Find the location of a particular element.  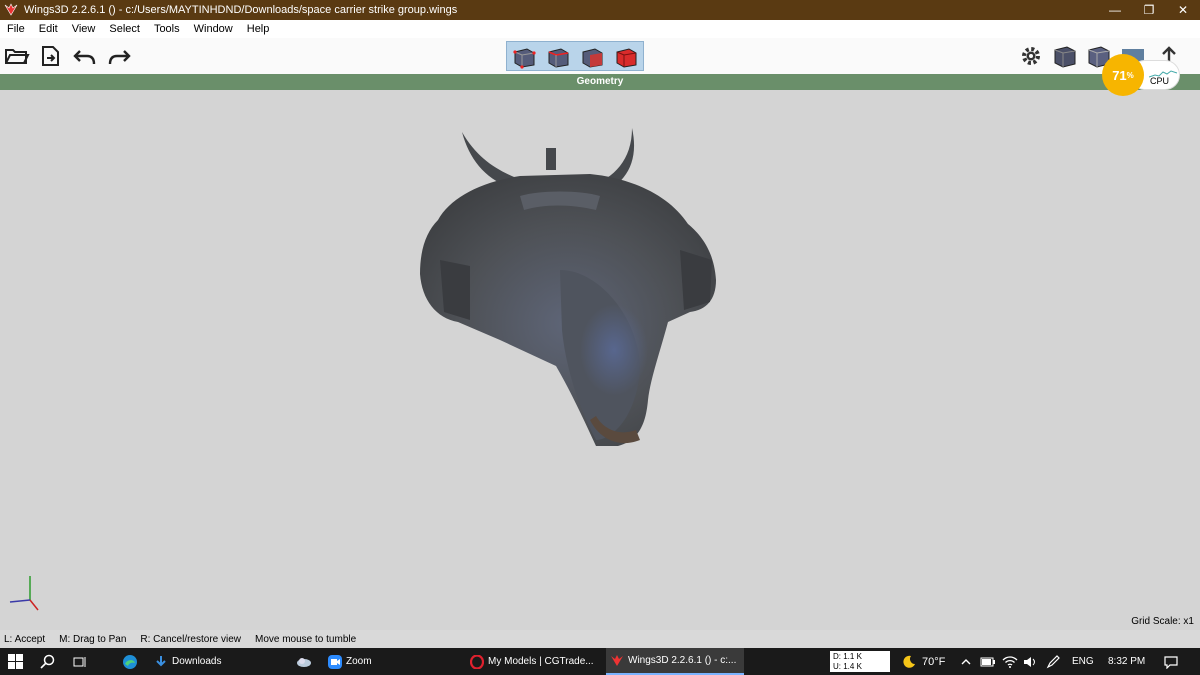

face-mode-button is located at coordinates (592, 57).